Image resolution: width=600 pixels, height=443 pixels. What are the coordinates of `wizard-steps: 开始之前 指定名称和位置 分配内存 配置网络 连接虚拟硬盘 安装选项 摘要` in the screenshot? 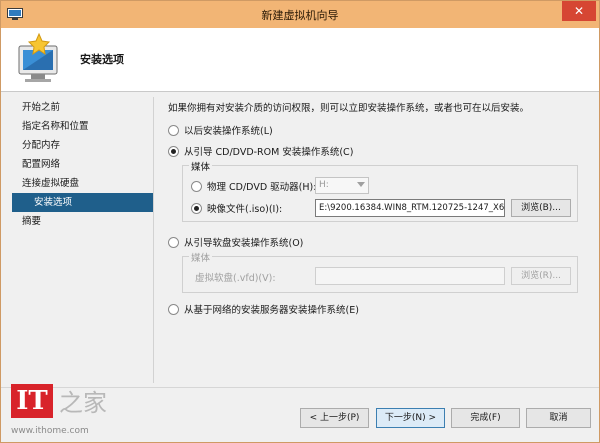 It's located at (83, 164).